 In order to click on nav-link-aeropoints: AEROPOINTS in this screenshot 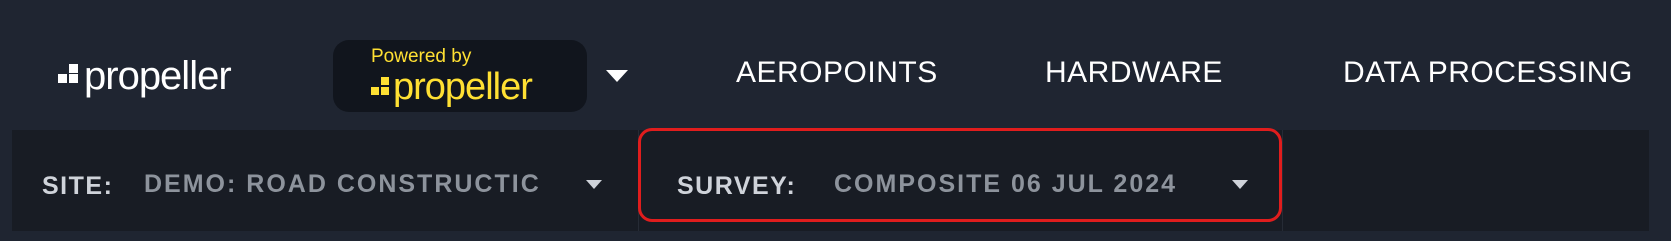, I will do `click(837, 73)`.